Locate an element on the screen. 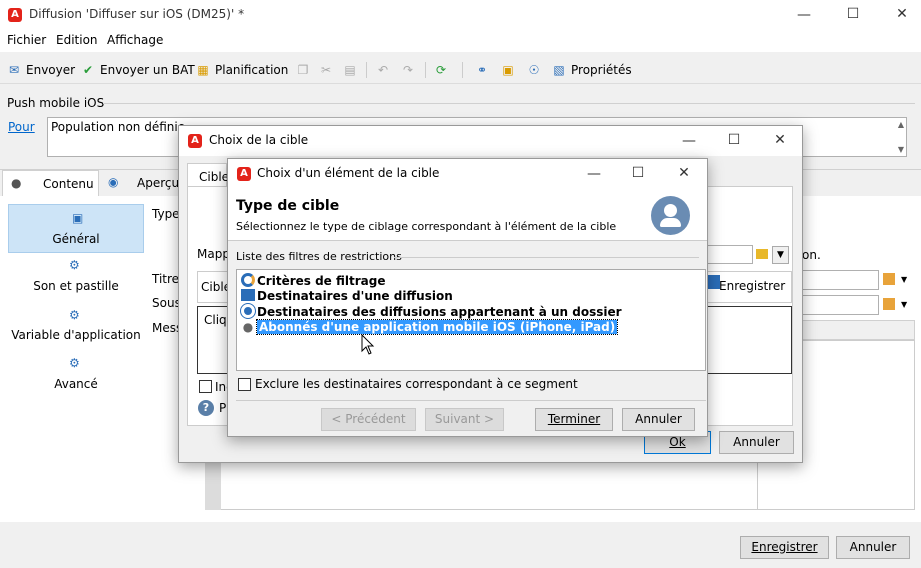 This screenshot has width=921, height=568. redo-button: ↷ is located at coordinates (410, 70).